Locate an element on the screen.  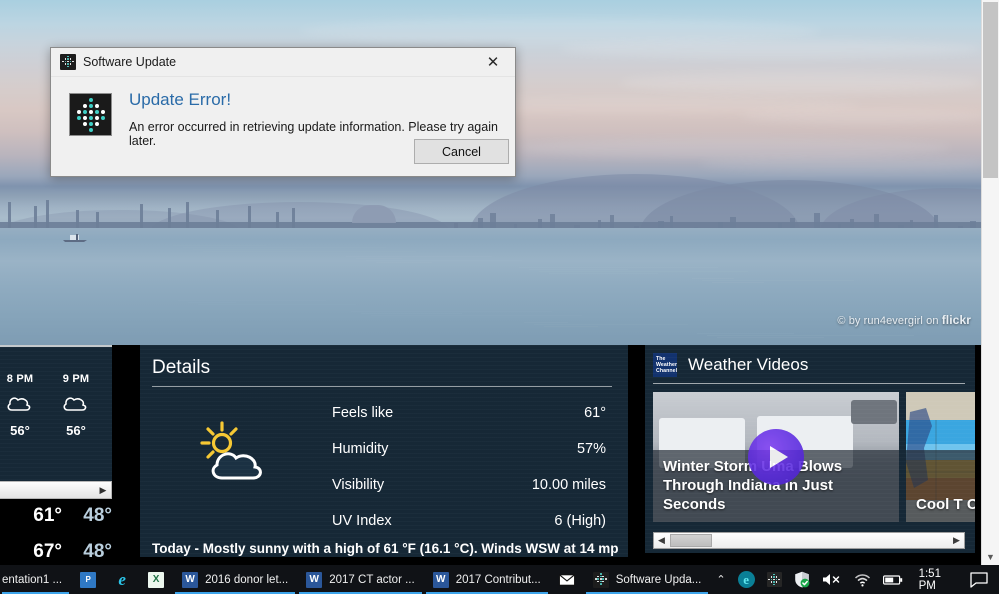
hourly-list: 8 PM 56° 9 PM 56° is located at coordinates (56, 392).